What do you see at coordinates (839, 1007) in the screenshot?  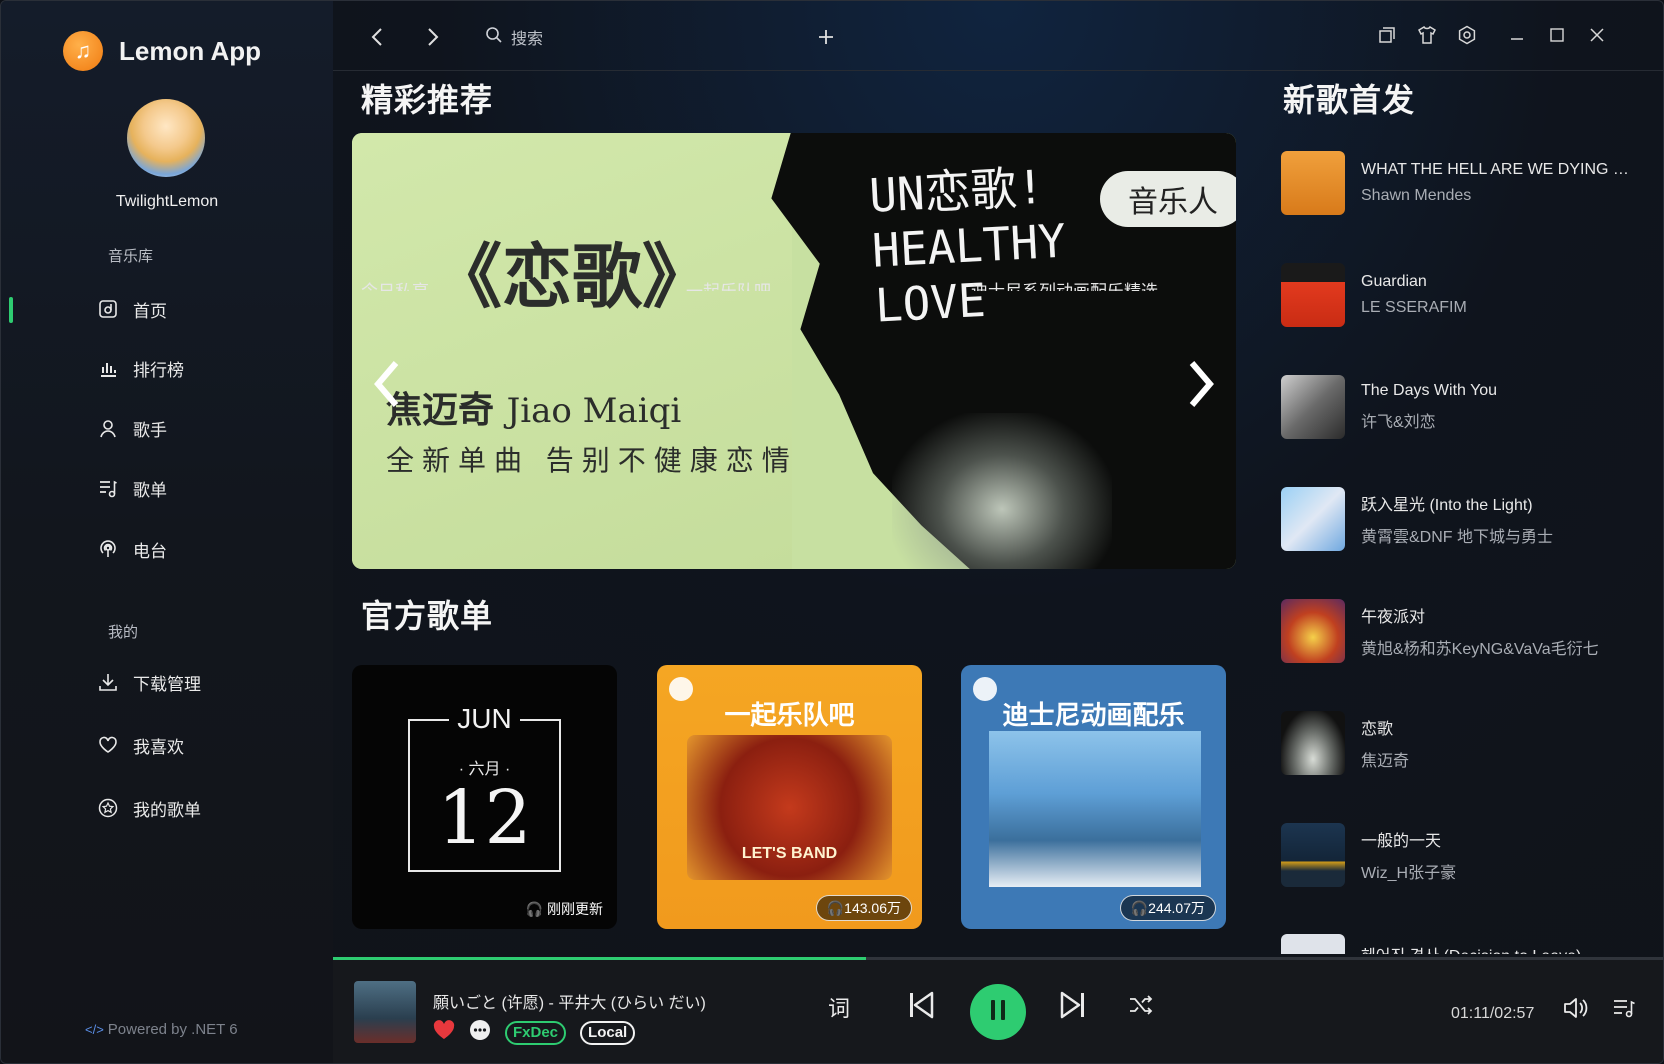 I see `lyrics-button: 词` at bounding box center [839, 1007].